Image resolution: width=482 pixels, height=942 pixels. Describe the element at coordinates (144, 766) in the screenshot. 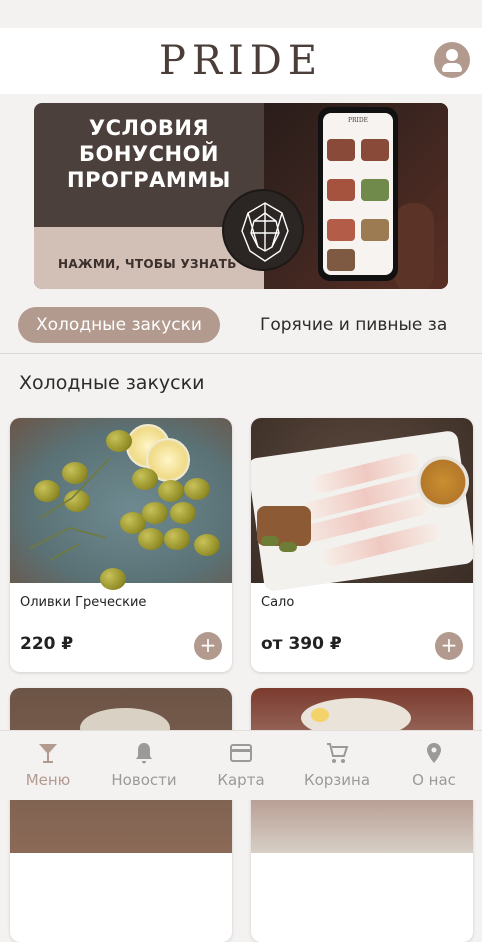

I see `nav-news: Новости` at that location.